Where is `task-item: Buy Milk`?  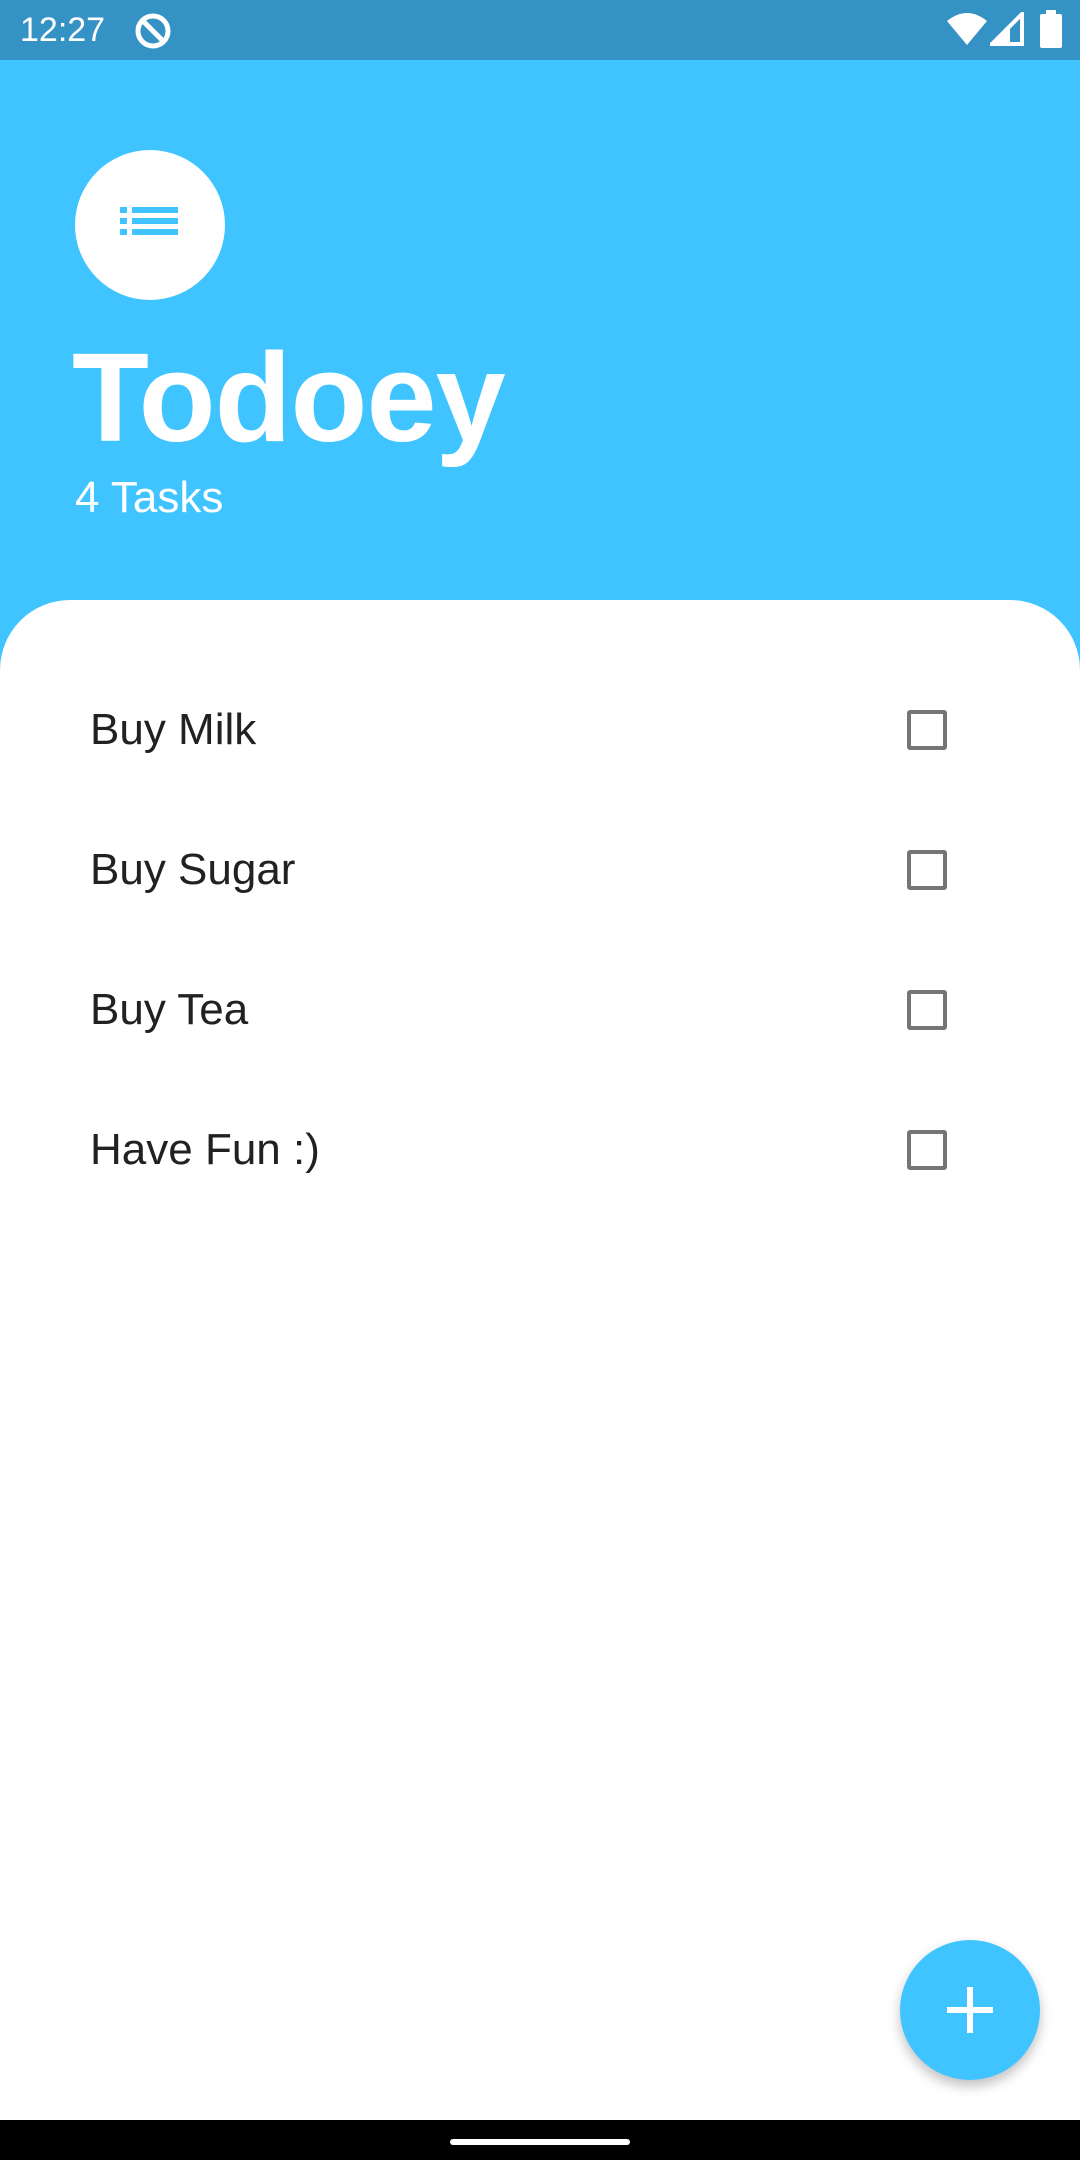 task-item: Buy Milk is located at coordinates (540, 730).